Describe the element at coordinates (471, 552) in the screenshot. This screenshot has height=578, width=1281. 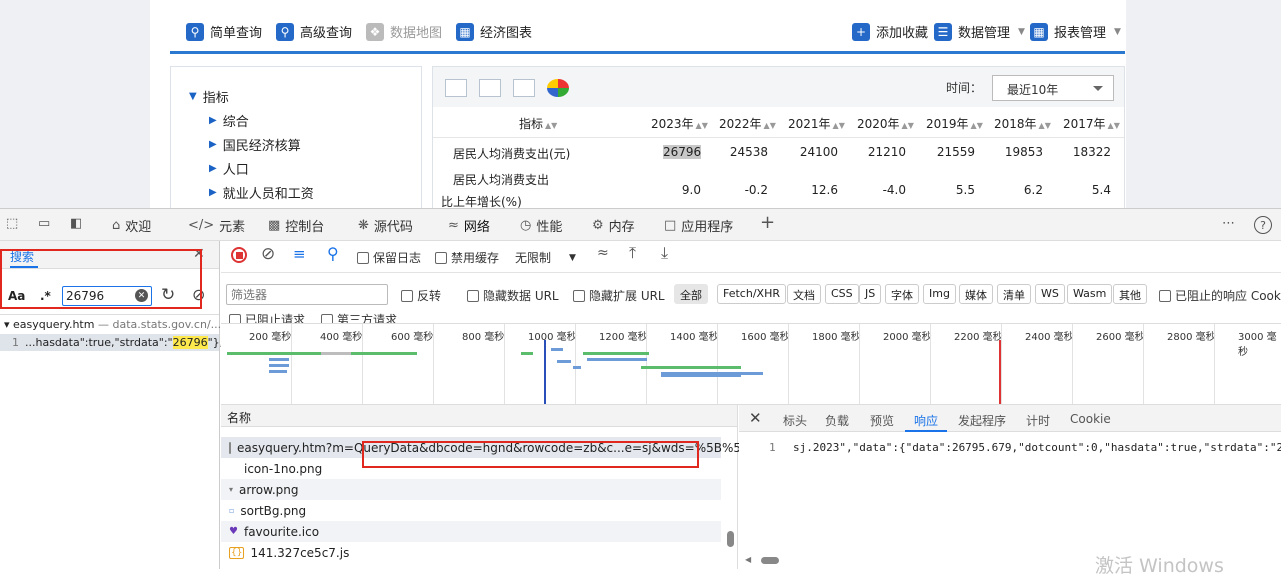
I see `request-row: {} 141.327ce5c7.js` at that location.